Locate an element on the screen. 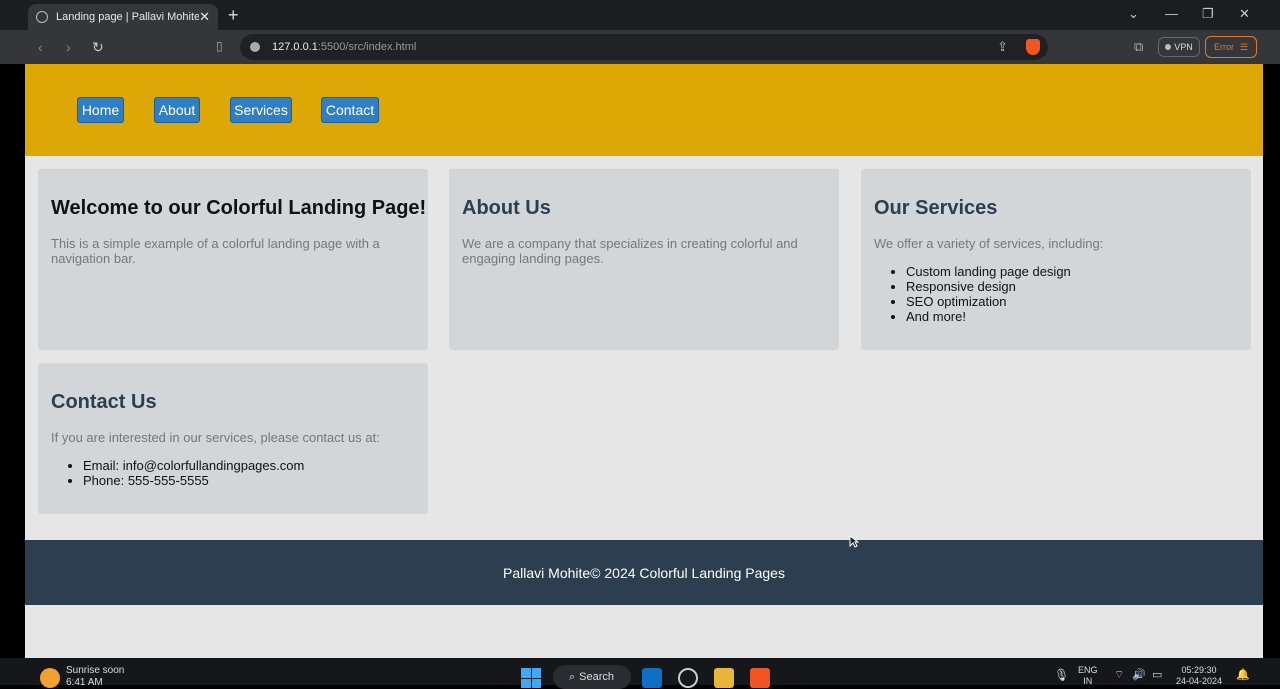 Image resolution: width=1280 pixels, height=689 pixels. lang-code: ENG is located at coordinates (1088, 670).